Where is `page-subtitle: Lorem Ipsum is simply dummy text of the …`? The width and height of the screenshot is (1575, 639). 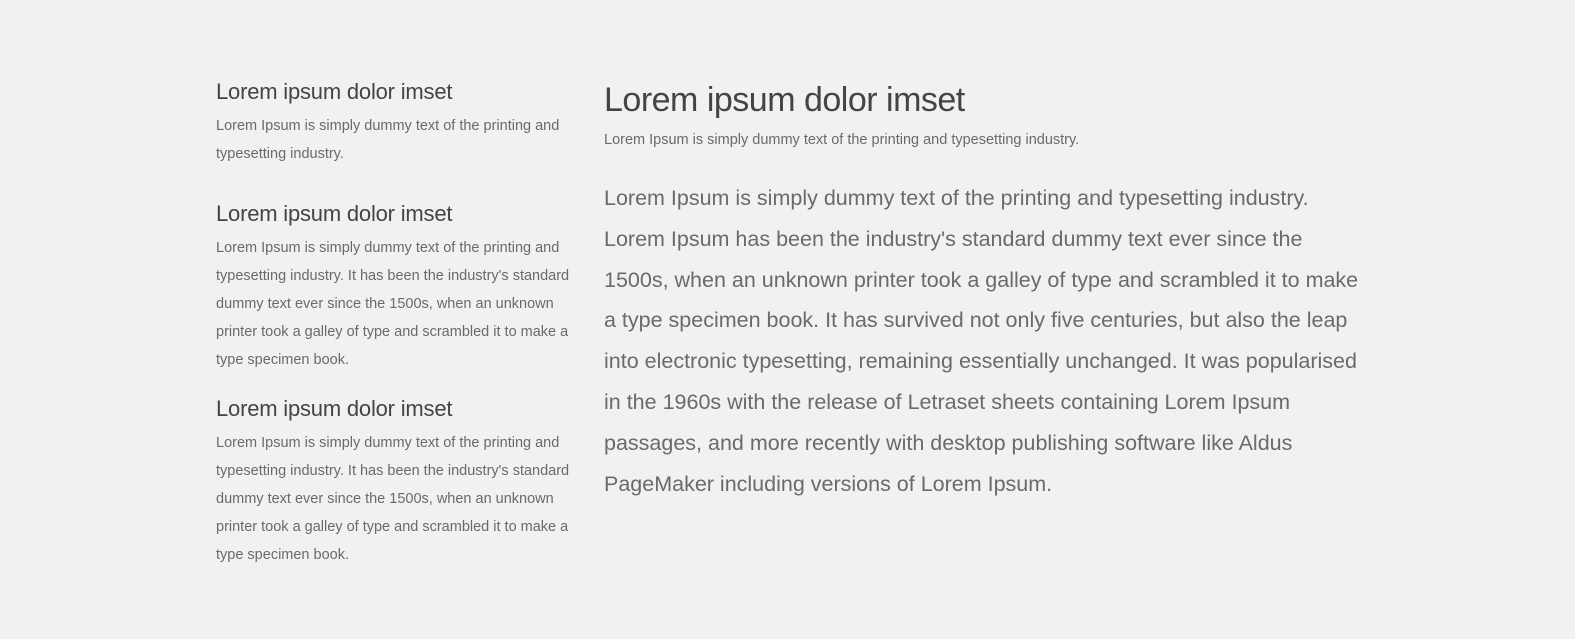
page-subtitle: Lorem Ipsum is simply dummy text of the … is located at coordinates (842, 140).